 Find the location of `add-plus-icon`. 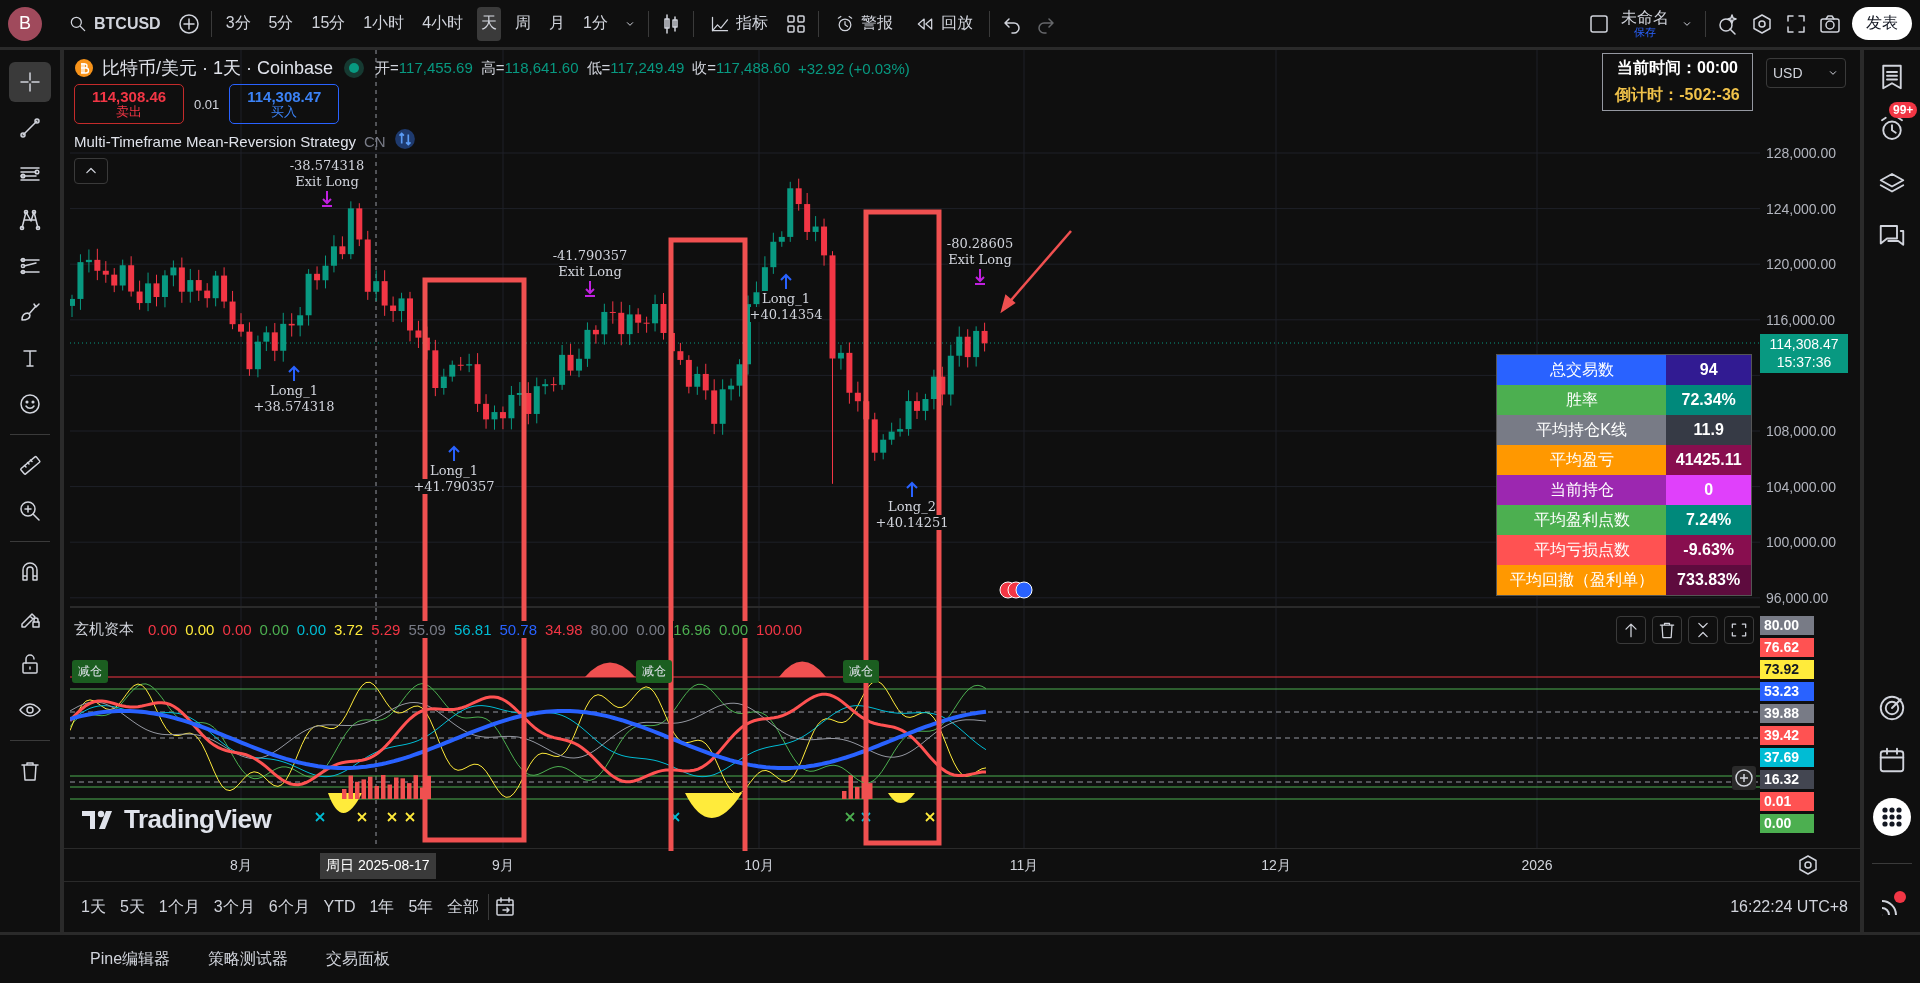

add-plus-icon is located at coordinates (1744, 778).